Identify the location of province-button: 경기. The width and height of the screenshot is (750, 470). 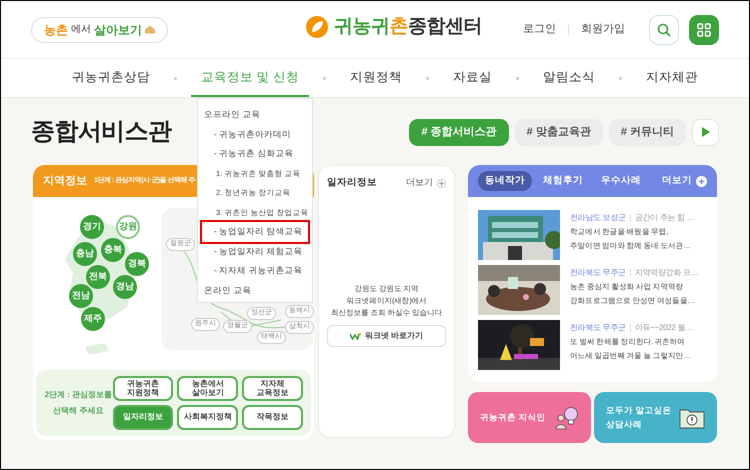
(92, 227).